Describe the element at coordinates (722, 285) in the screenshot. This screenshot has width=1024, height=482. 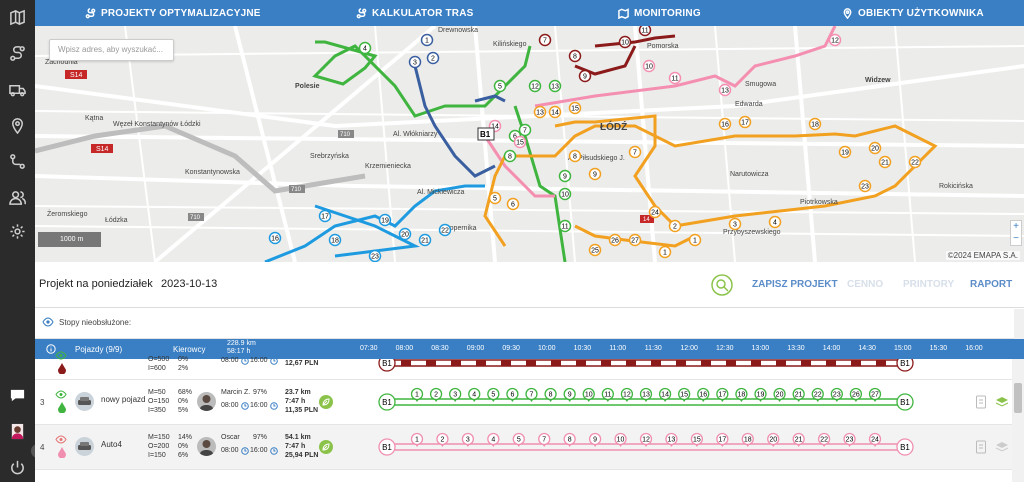
I see `route-optimize-icon` at that location.